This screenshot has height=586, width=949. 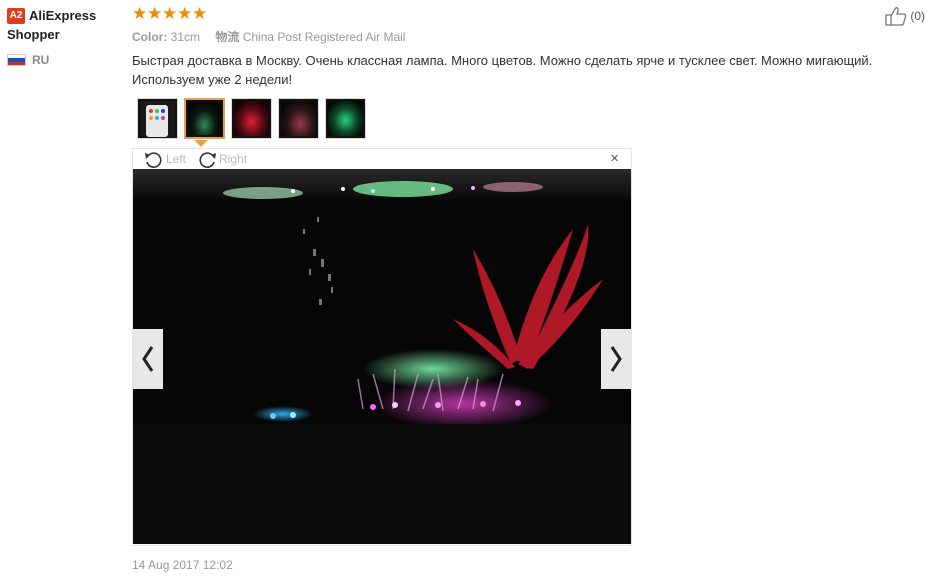 I want to click on country-code: RU, so click(x=41, y=60).